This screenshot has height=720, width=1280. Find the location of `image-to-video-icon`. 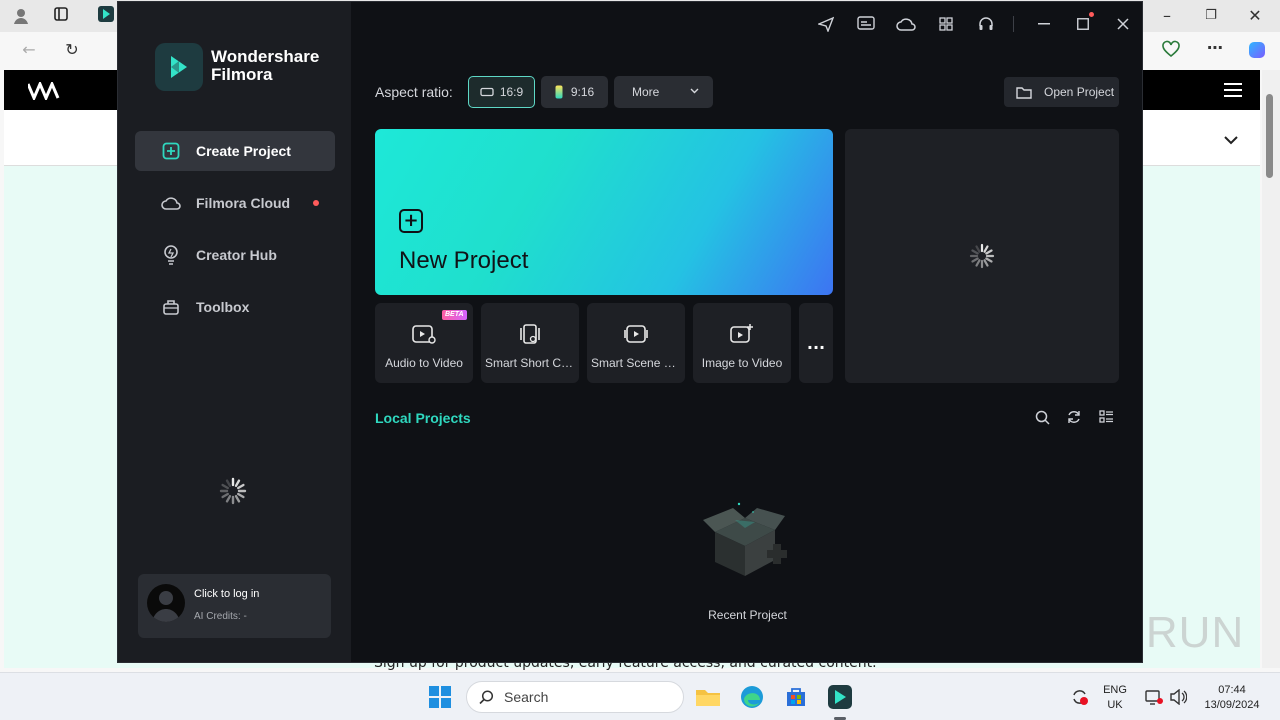

image-to-video-icon is located at coordinates (741, 333).